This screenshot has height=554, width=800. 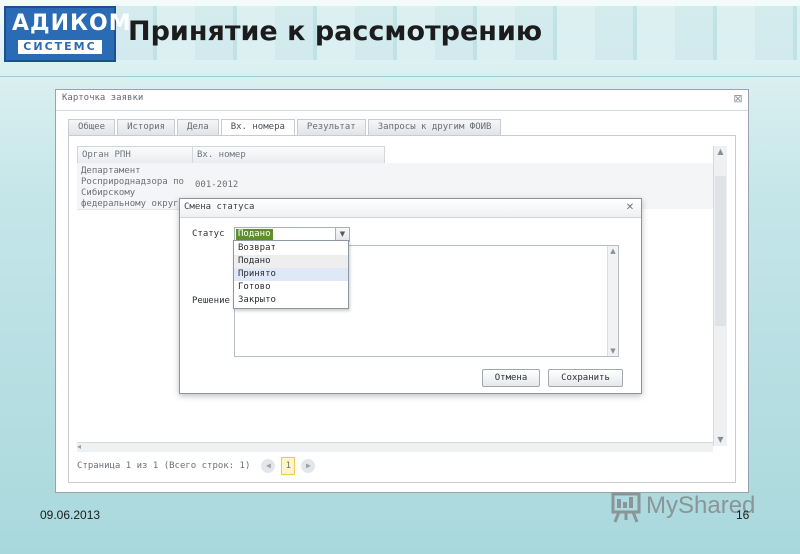 I want to click on status-dropdown-list: Возврат Подано Принято Готово Закрыто, so click(x=291, y=274).